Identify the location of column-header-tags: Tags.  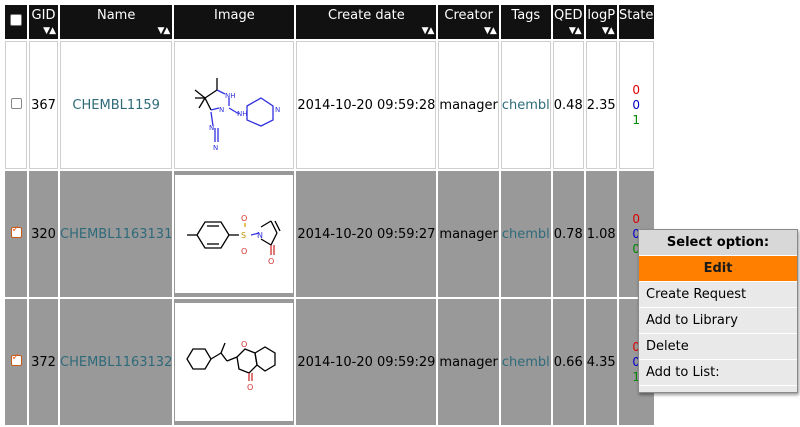
(525, 22).